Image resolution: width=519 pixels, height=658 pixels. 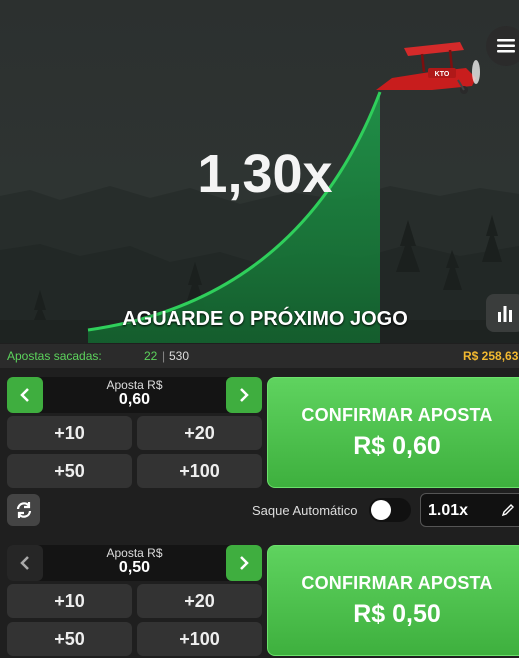 I want to click on confirm-bet-amount: R$ 0,50, so click(x=397, y=613).